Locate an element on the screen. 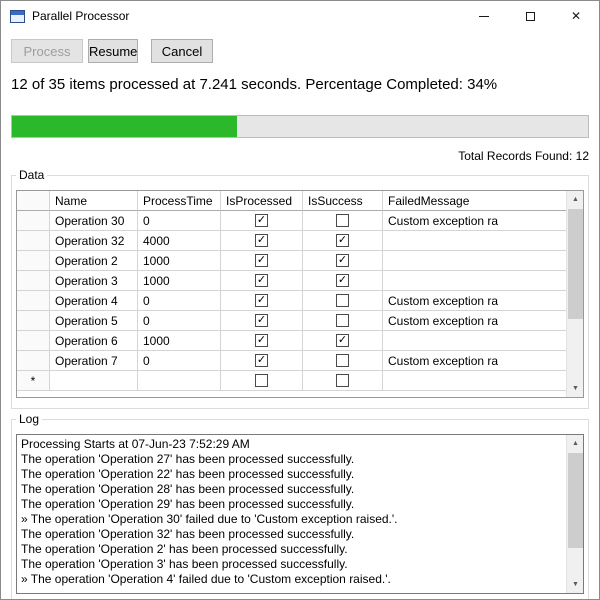  column-header-failedmessage: FailedMessage is located at coordinates (474, 201).